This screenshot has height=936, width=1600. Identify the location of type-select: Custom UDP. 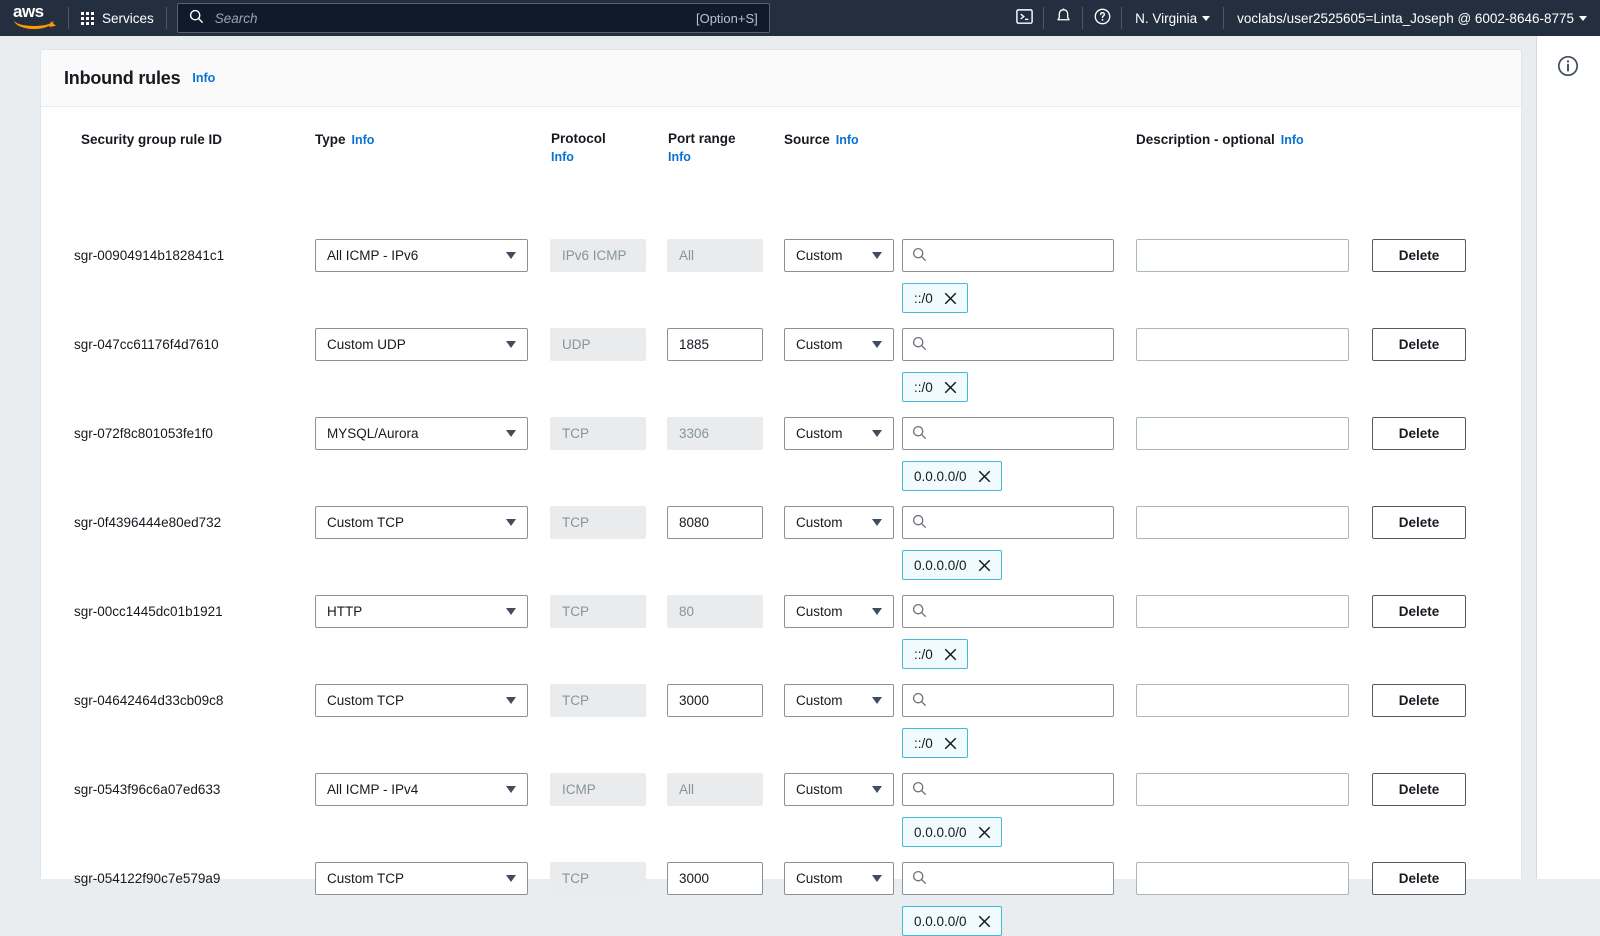
(421, 344).